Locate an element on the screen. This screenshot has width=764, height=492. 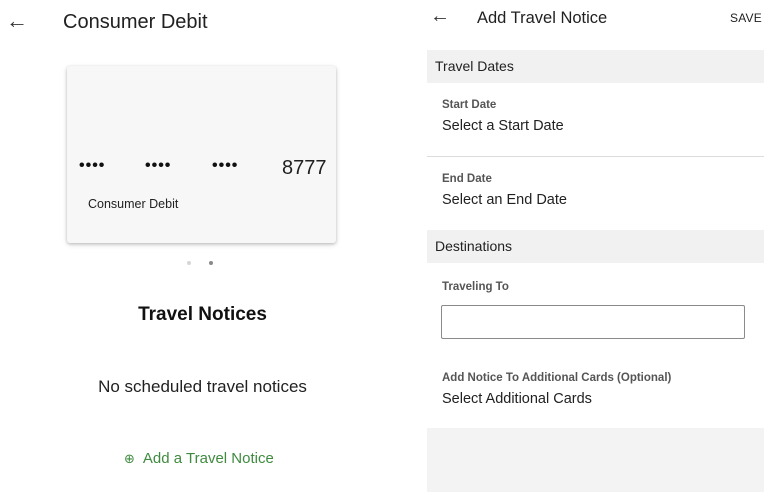
add-travel-notice-link: ⊕ Add a Travel Notice is located at coordinates (199, 458).